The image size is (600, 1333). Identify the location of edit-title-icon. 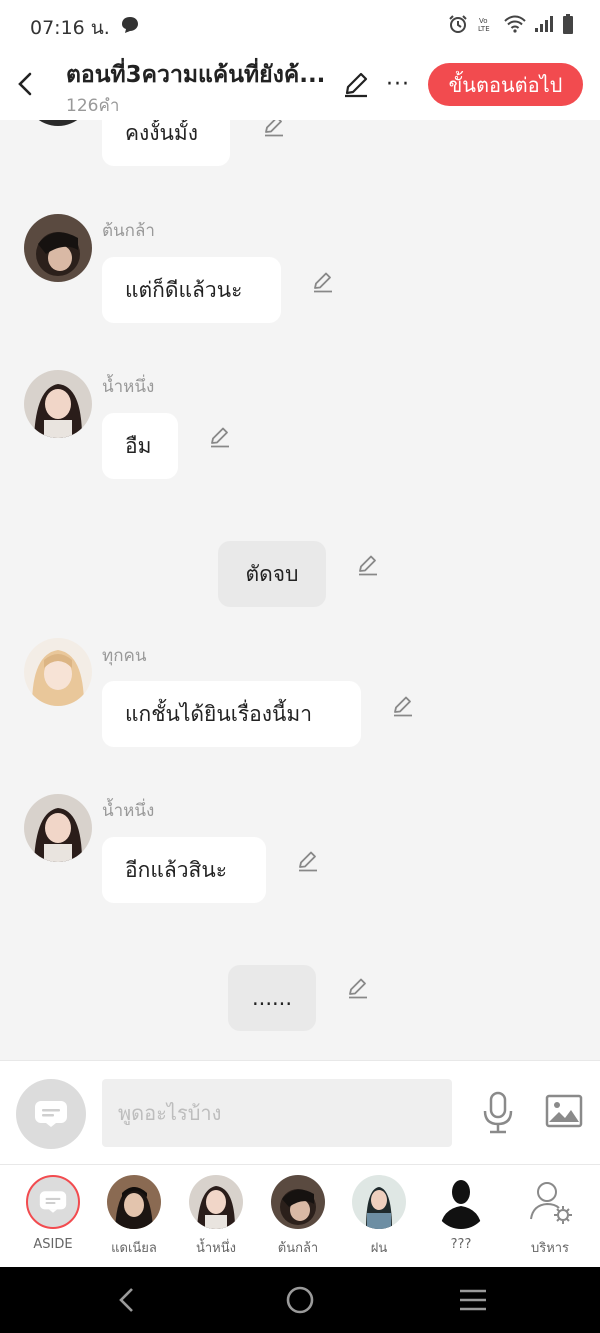
(356, 86).